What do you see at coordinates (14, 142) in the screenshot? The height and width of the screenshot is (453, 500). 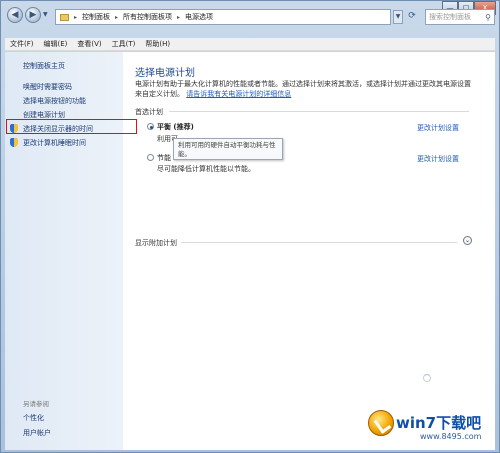 I see `shield-icon` at bounding box center [14, 142].